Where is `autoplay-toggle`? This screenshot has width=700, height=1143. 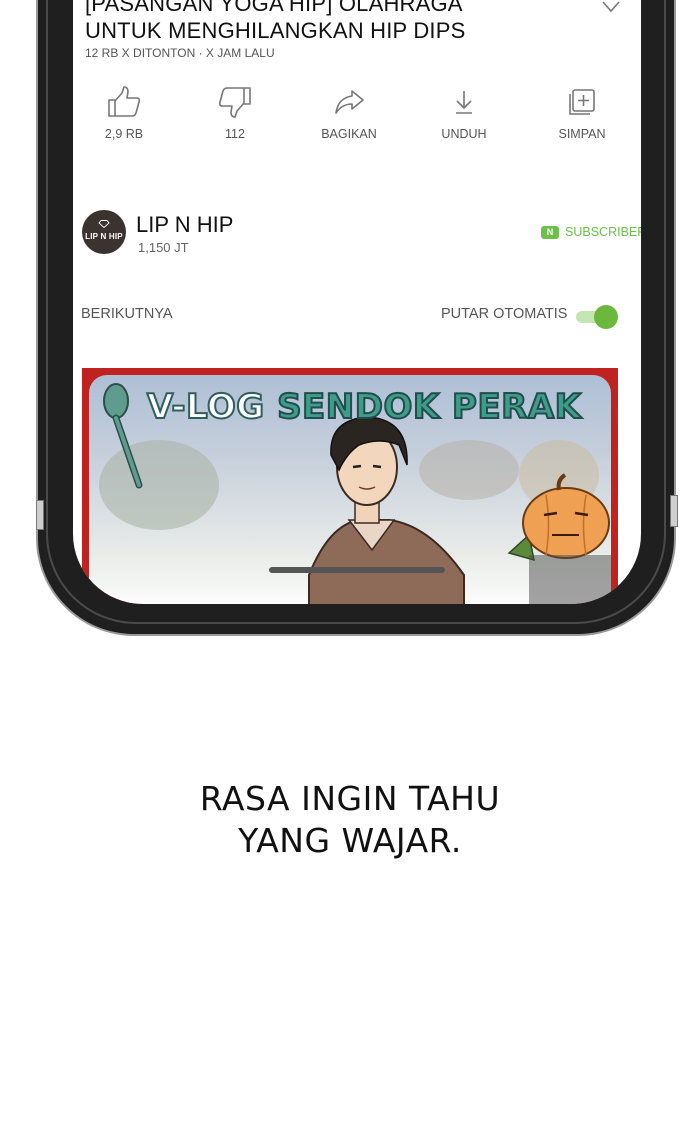
autoplay-toggle is located at coordinates (597, 317).